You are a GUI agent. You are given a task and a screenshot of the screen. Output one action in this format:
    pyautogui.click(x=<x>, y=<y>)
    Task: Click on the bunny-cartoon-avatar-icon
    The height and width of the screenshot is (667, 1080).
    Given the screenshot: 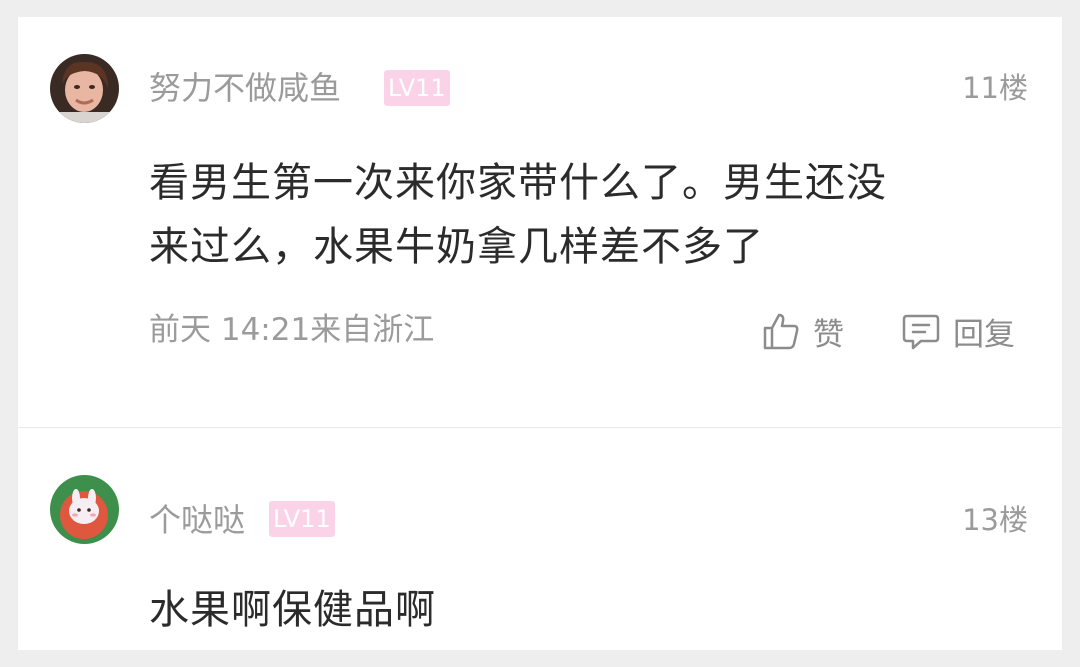 What is the action you would take?
    pyautogui.click(x=84, y=509)
    